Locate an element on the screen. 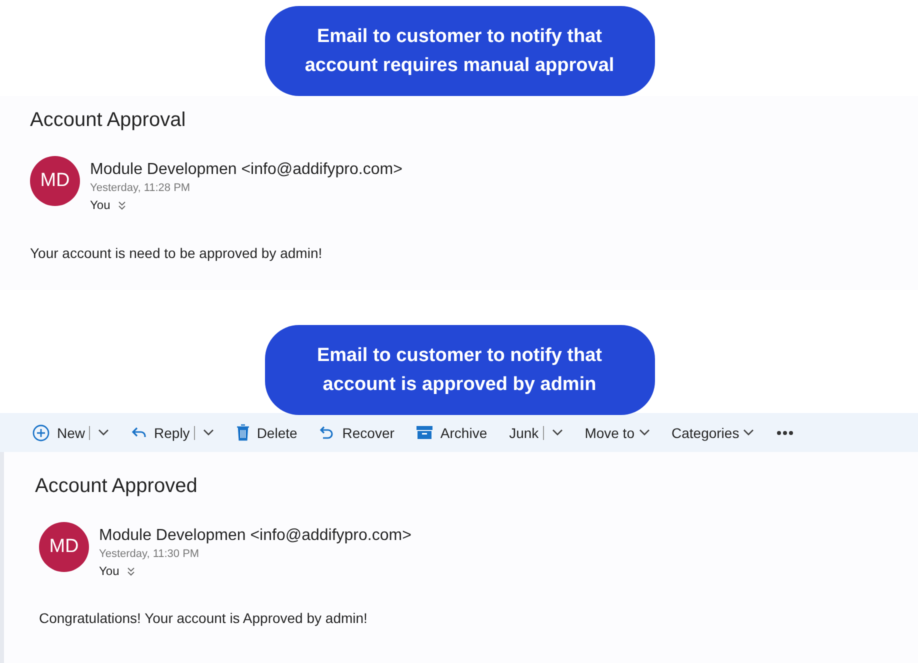 The height and width of the screenshot is (663, 918). toolbar-button: Delete is located at coordinates (277, 432).